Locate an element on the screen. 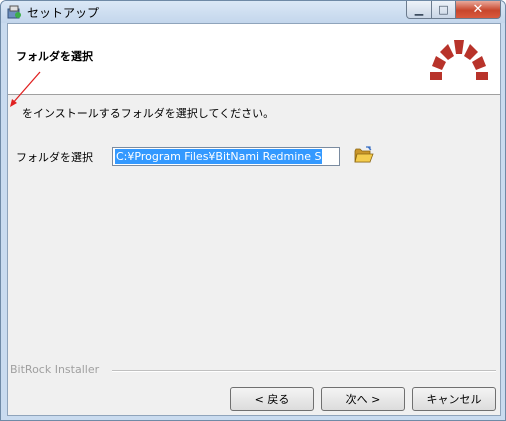 This screenshot has width=506, height=421. maximize-icon: □ is located at coordinates (443, 9).